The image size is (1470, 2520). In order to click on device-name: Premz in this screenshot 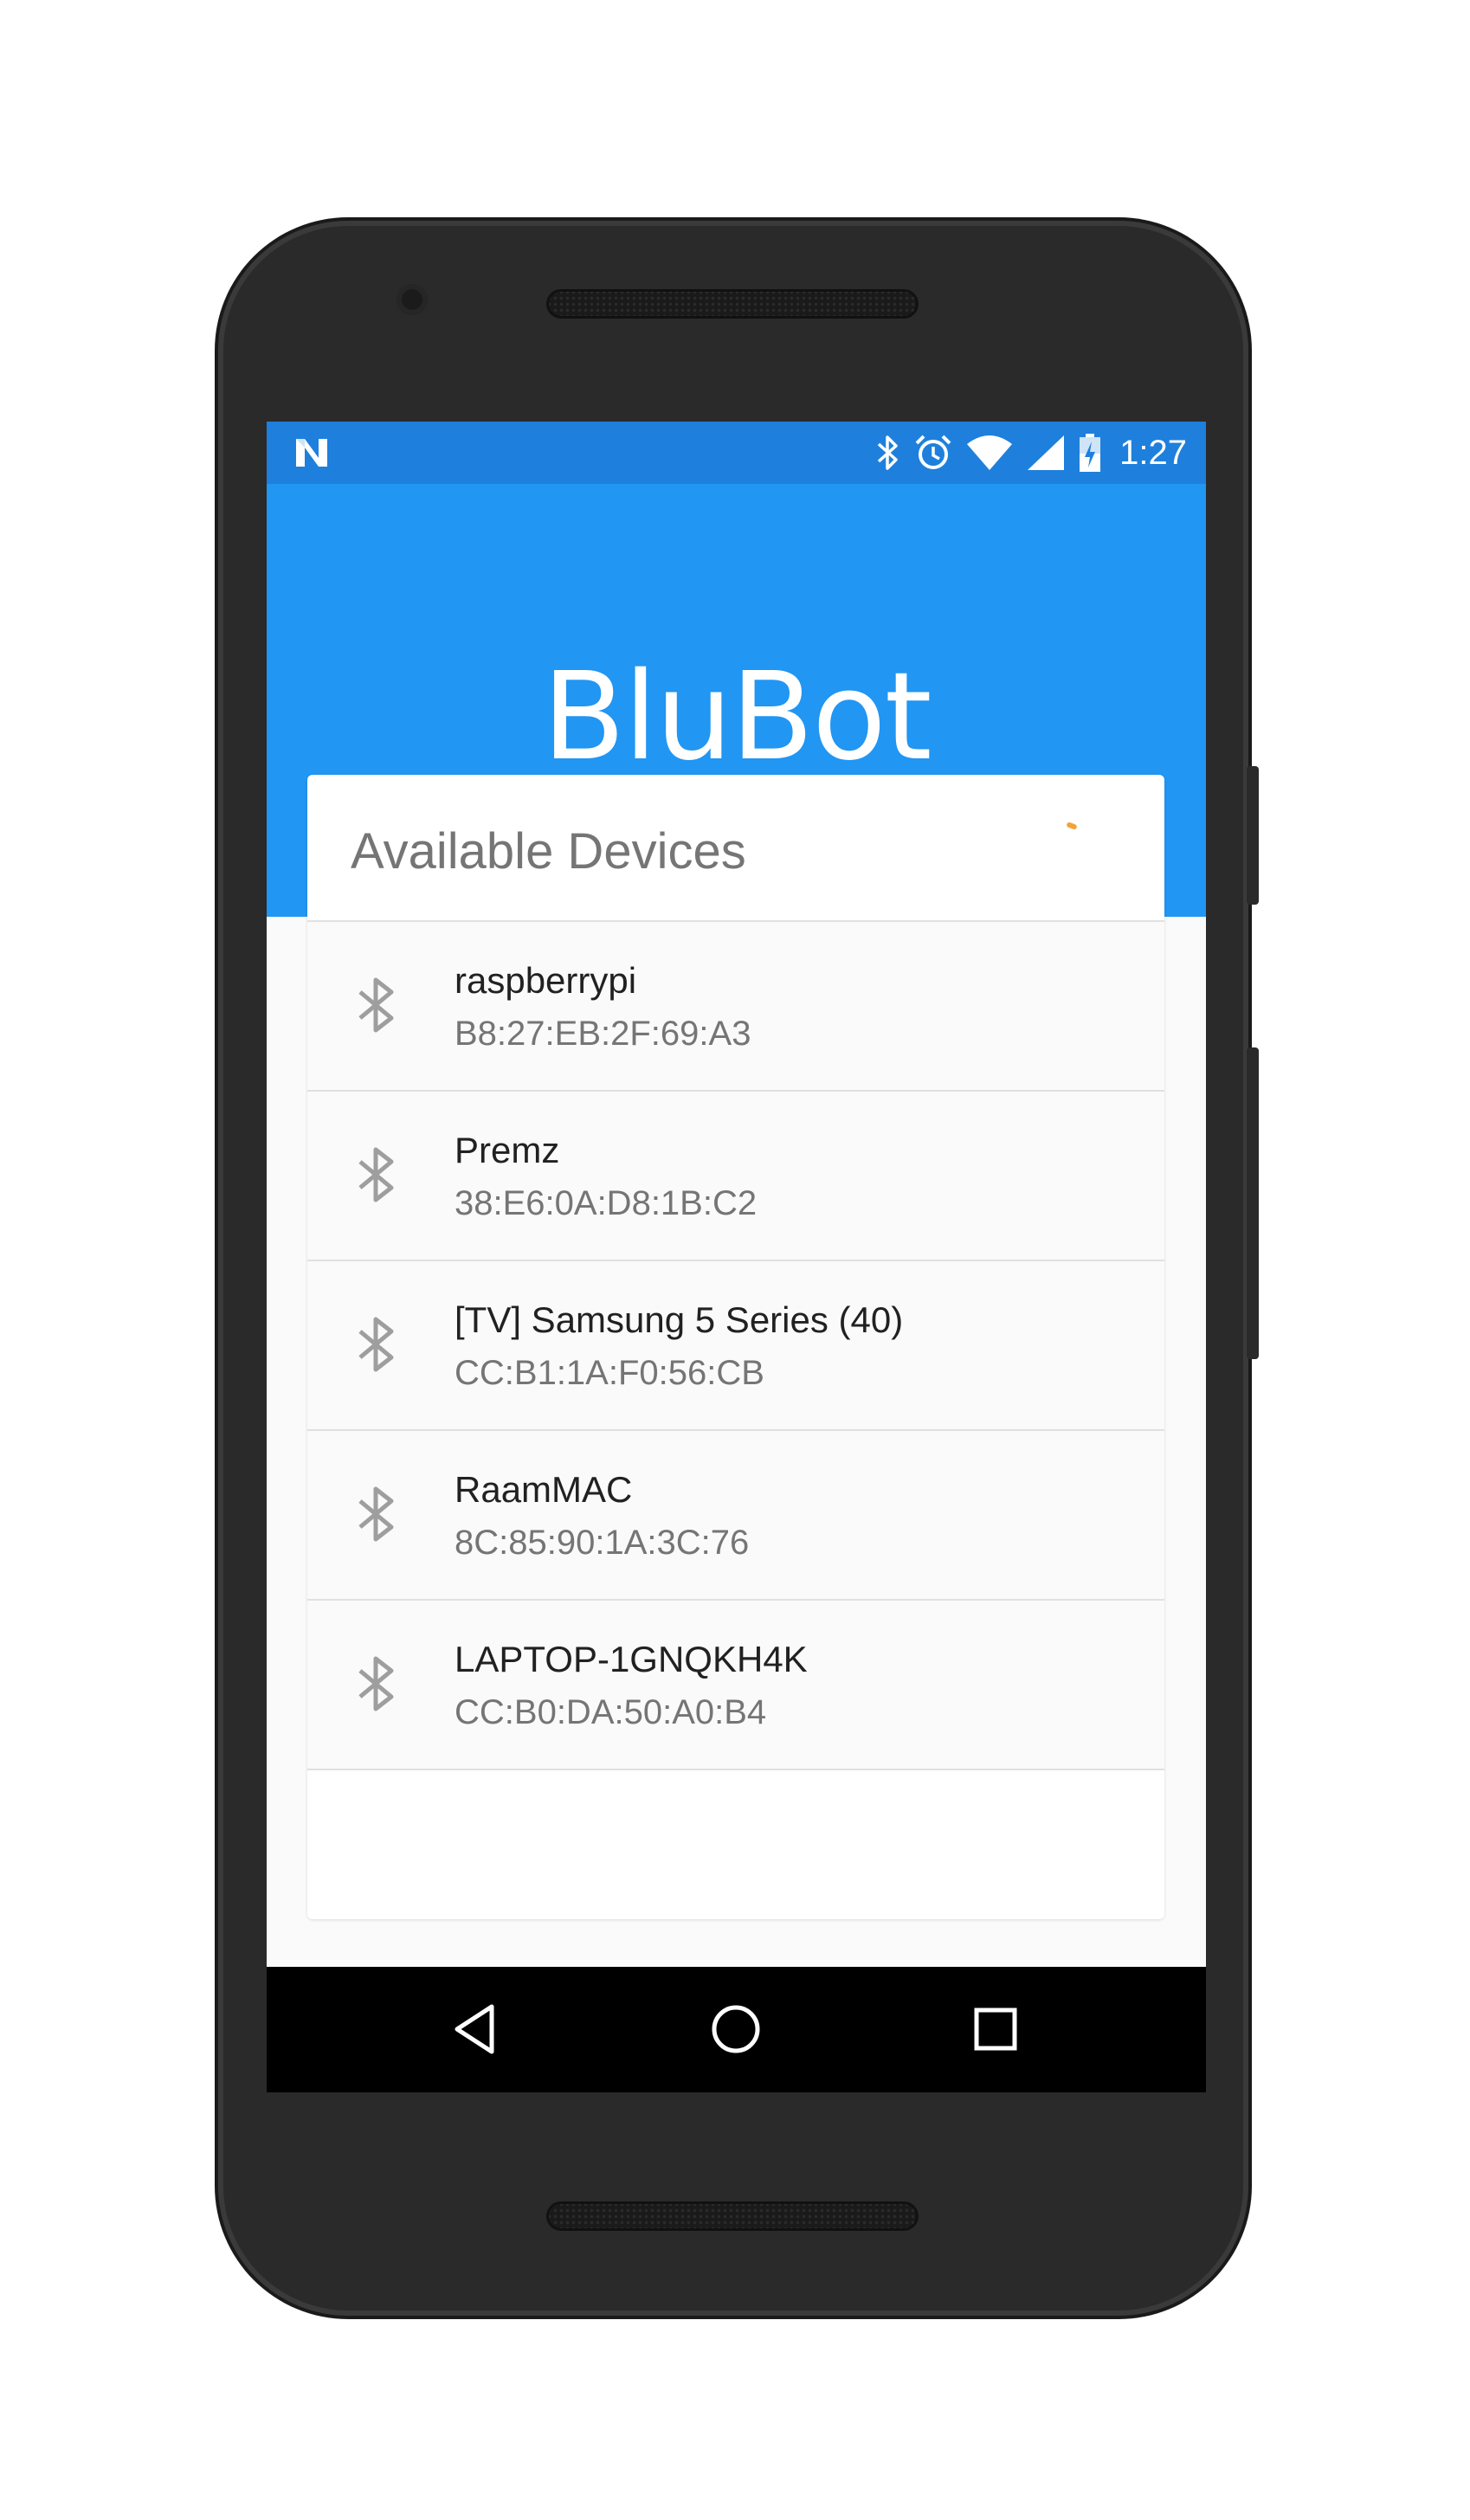, I will do `click(508, 1150)`.